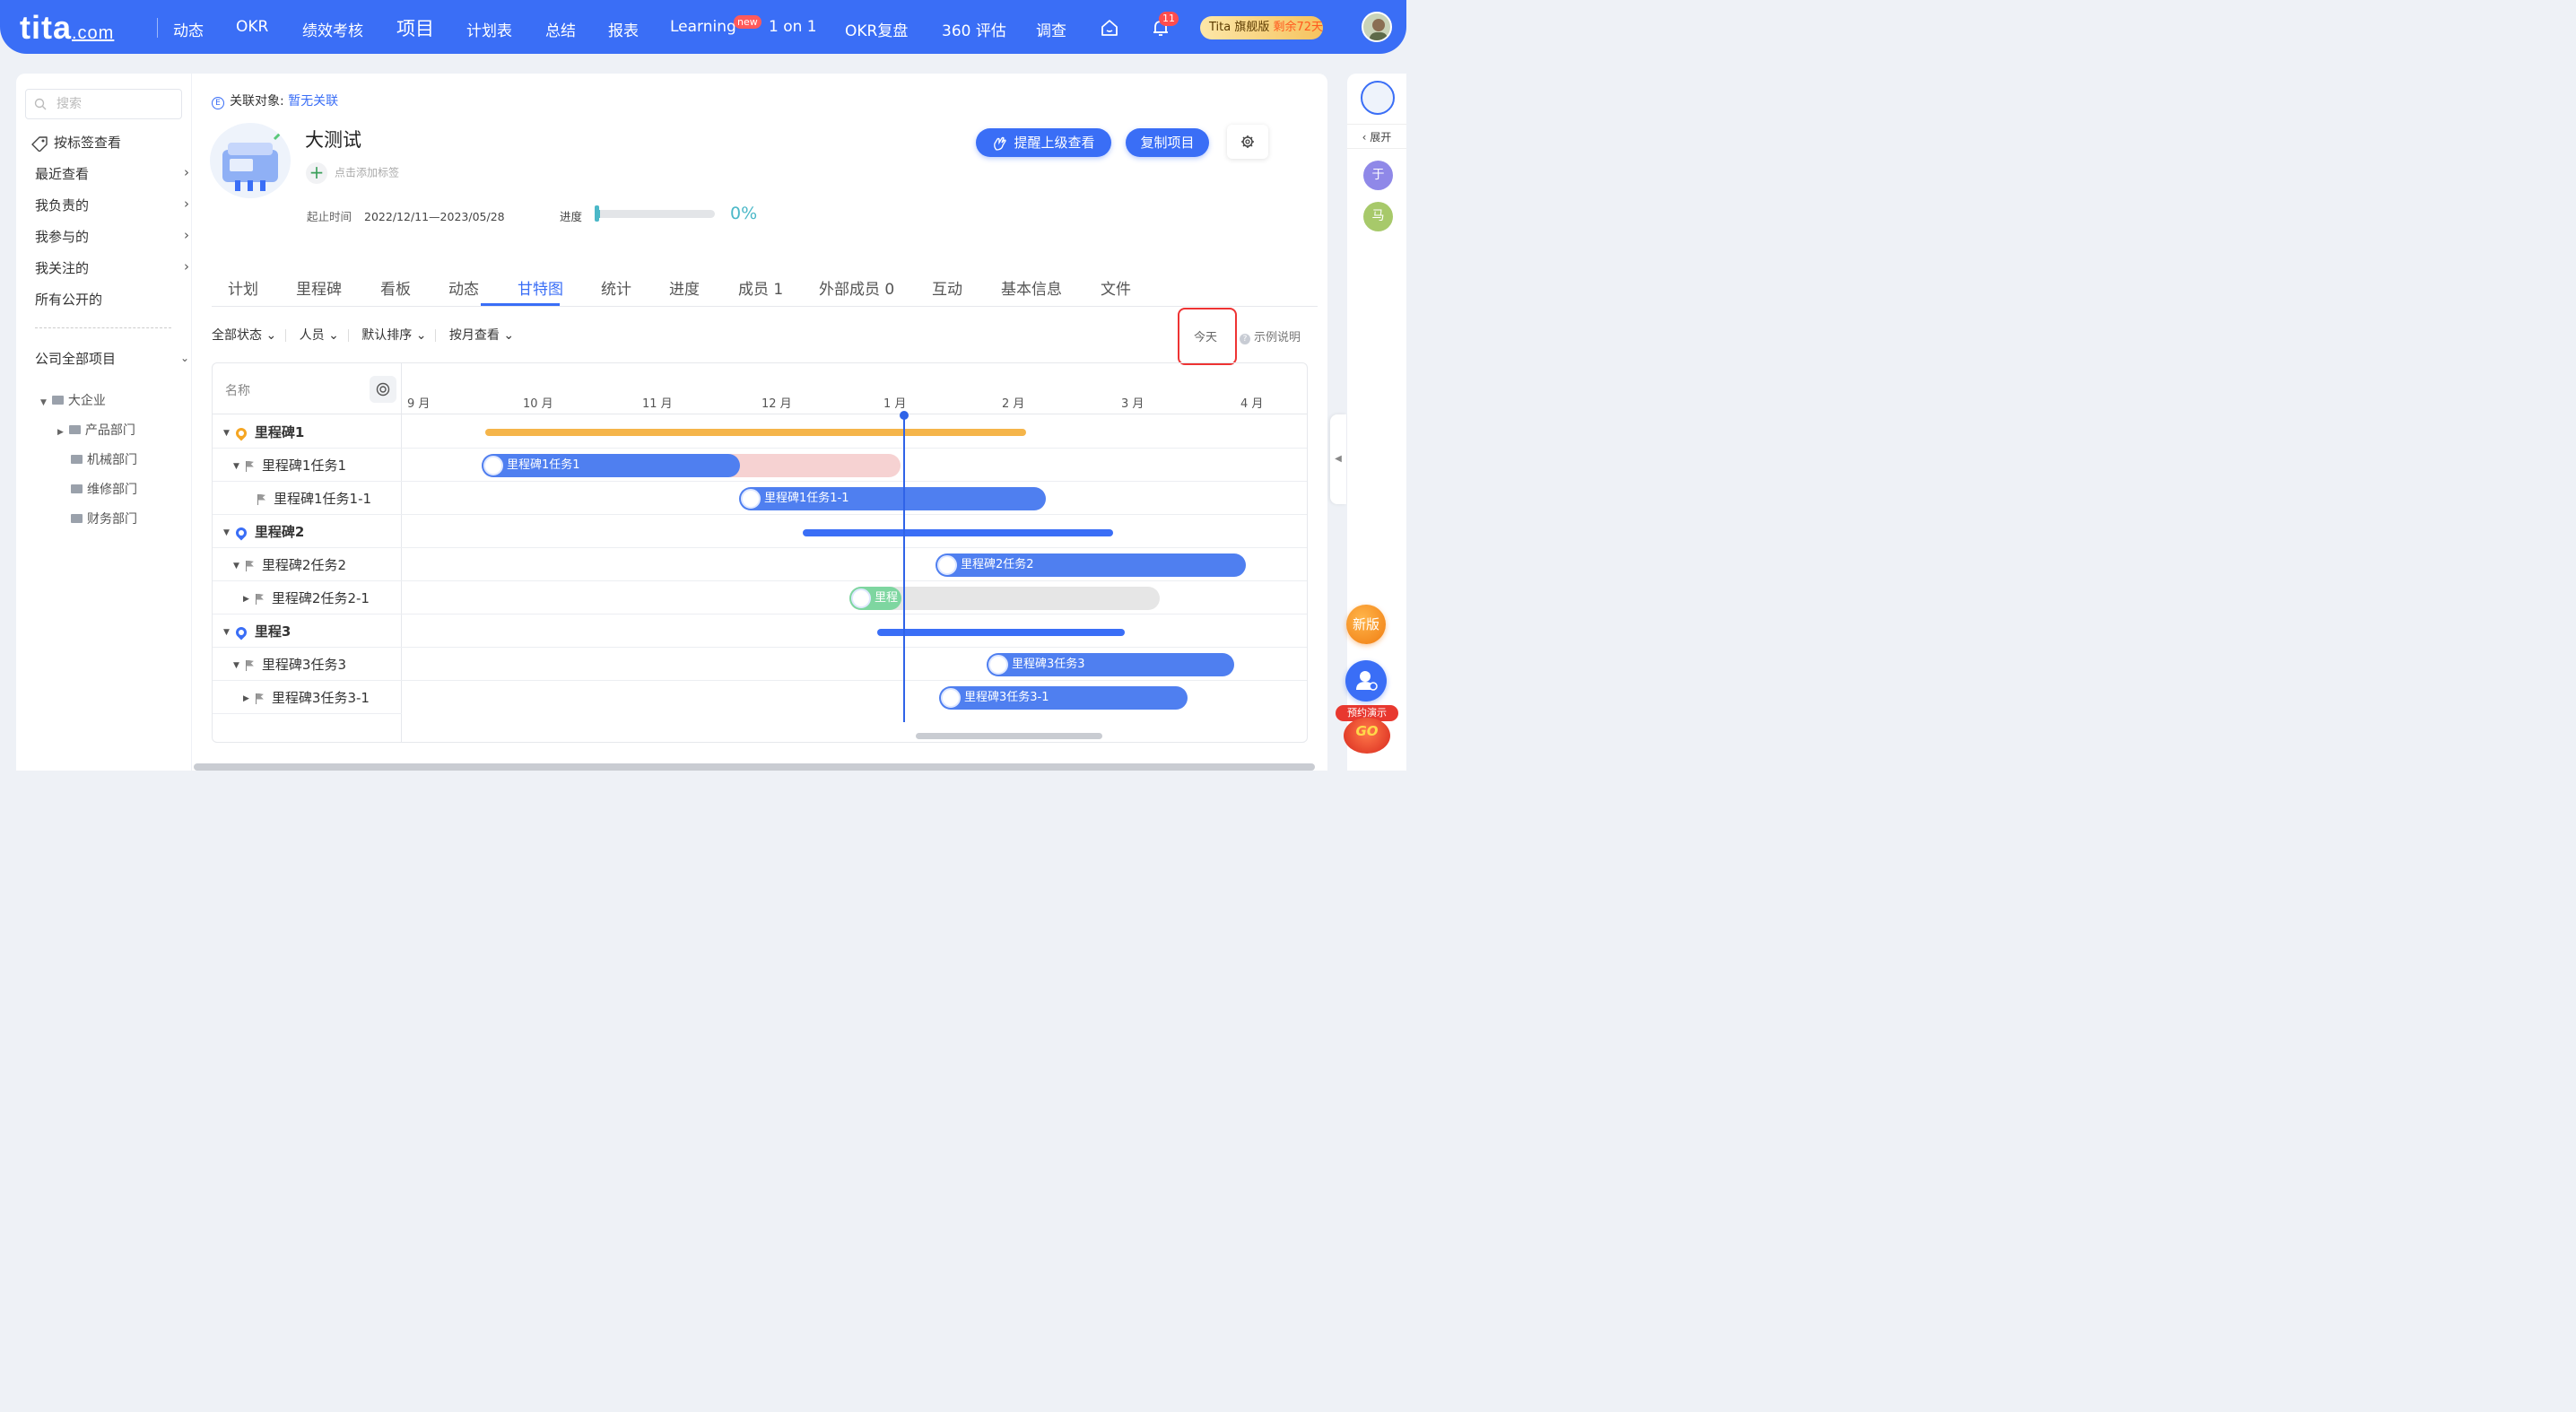  I want to click on tab-basic-info: 基本信息, so click(1031, 287).